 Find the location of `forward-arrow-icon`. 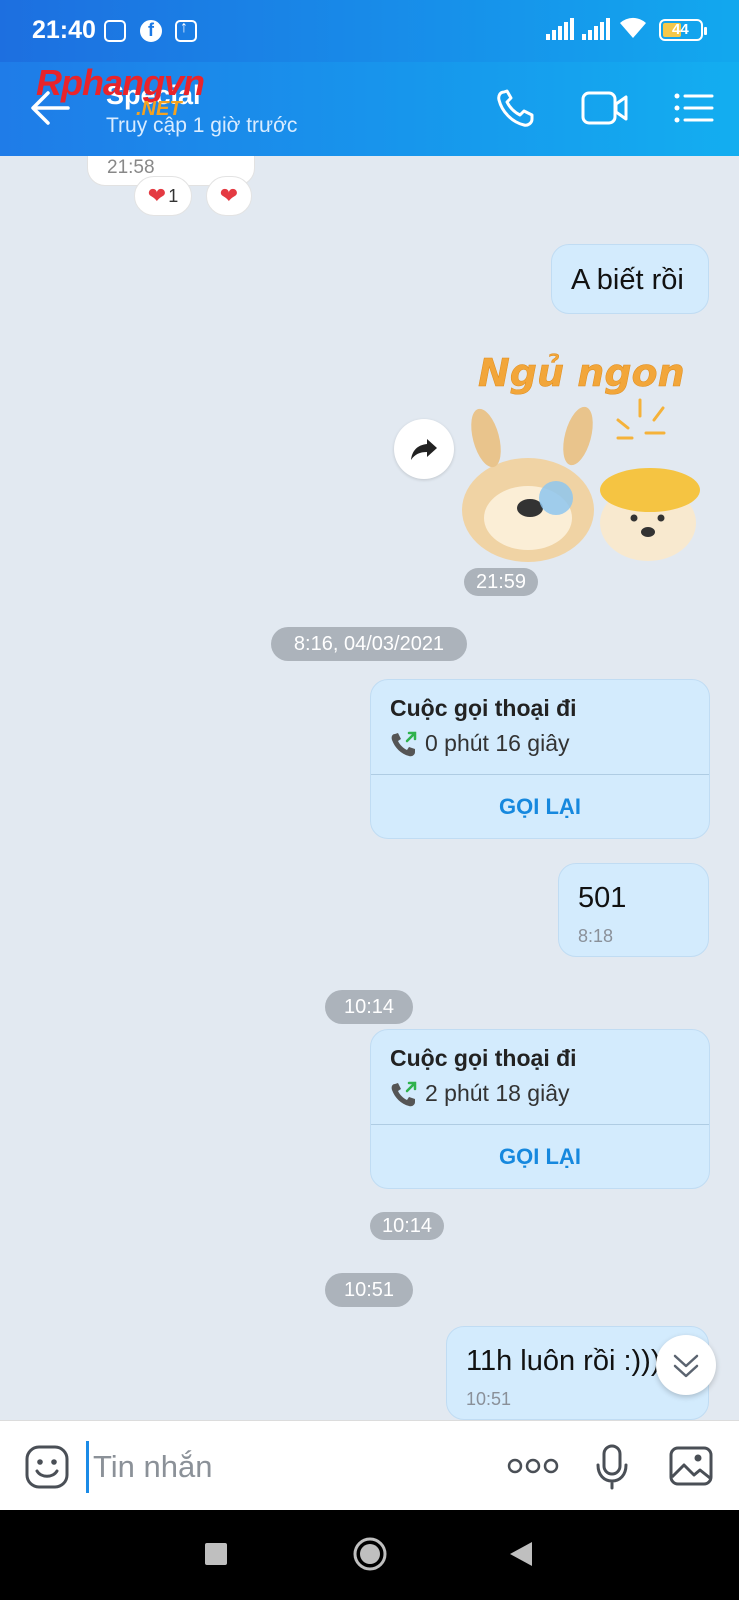

forward-arrow-icon is located at coordinates (424, 449).